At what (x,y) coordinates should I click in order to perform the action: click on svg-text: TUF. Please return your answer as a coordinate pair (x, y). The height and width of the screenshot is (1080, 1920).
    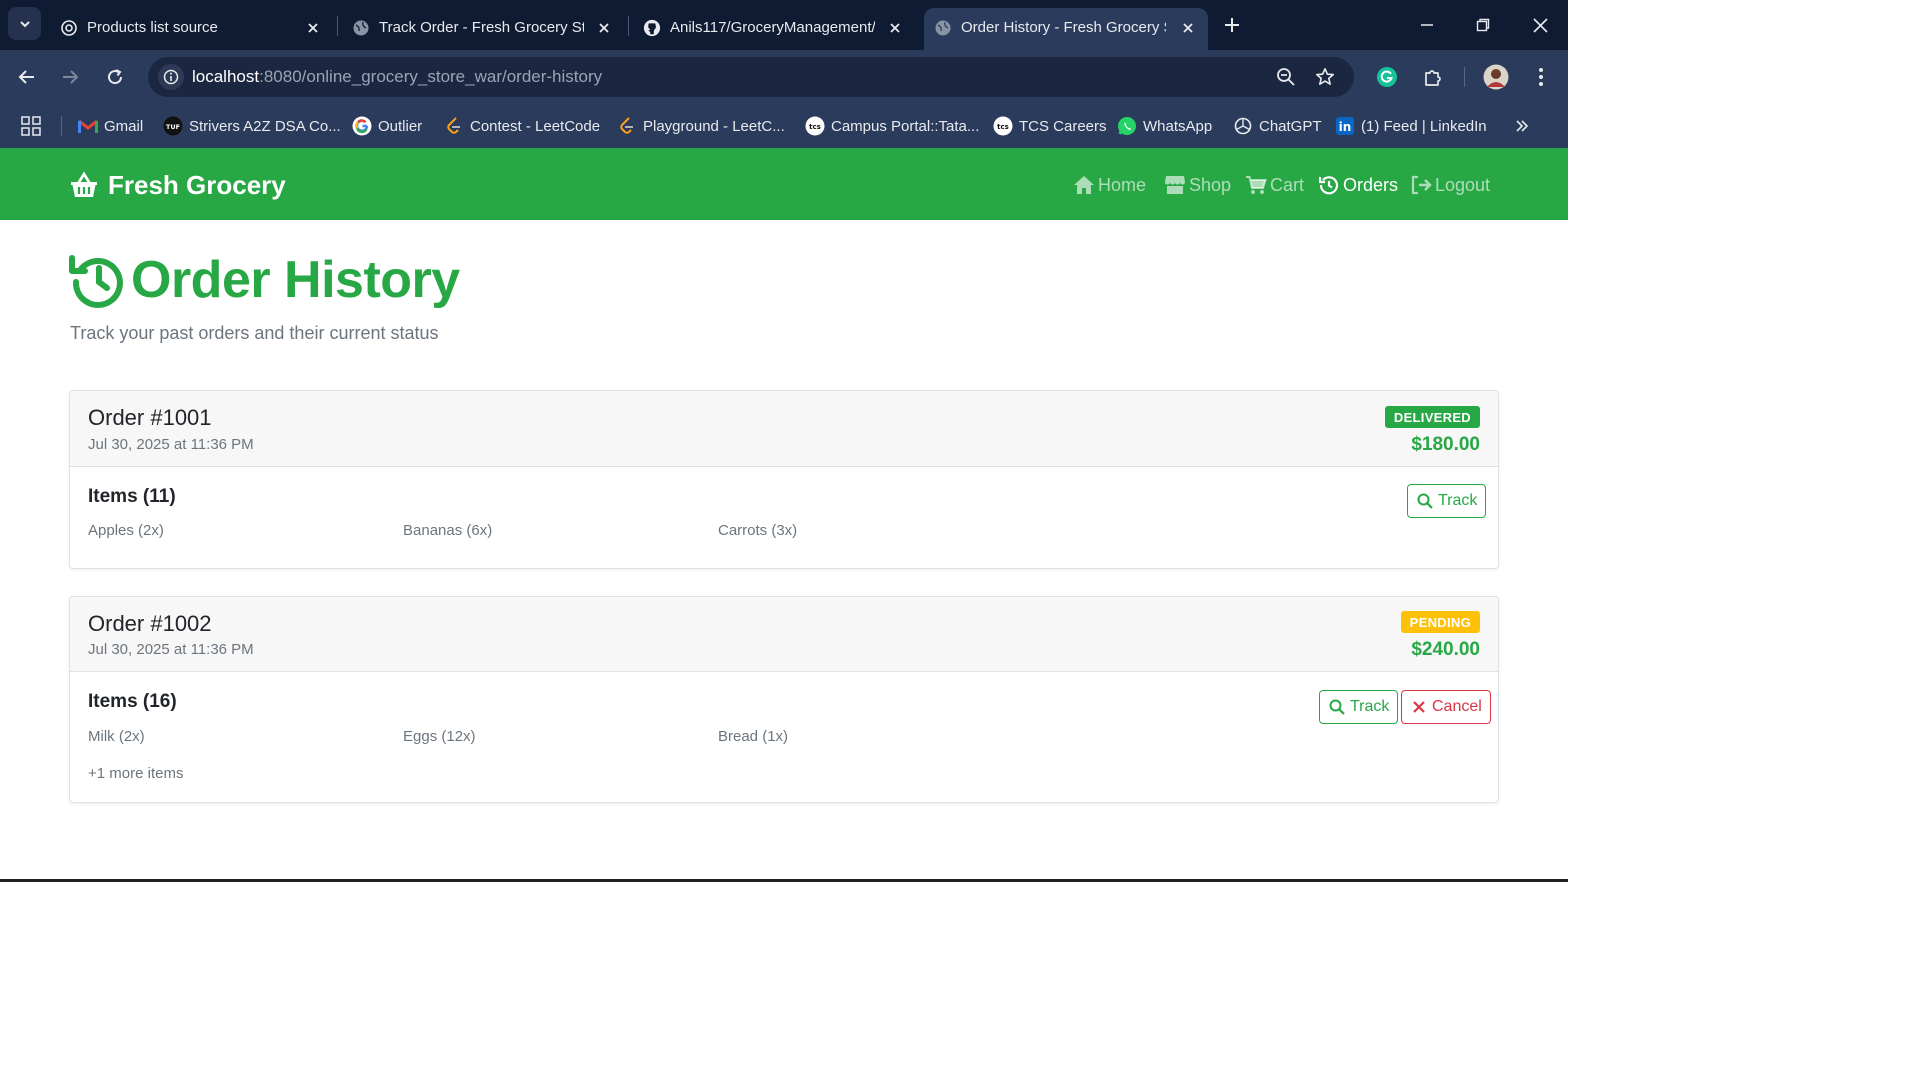
    Looking at the image, I should click on (173, 127).